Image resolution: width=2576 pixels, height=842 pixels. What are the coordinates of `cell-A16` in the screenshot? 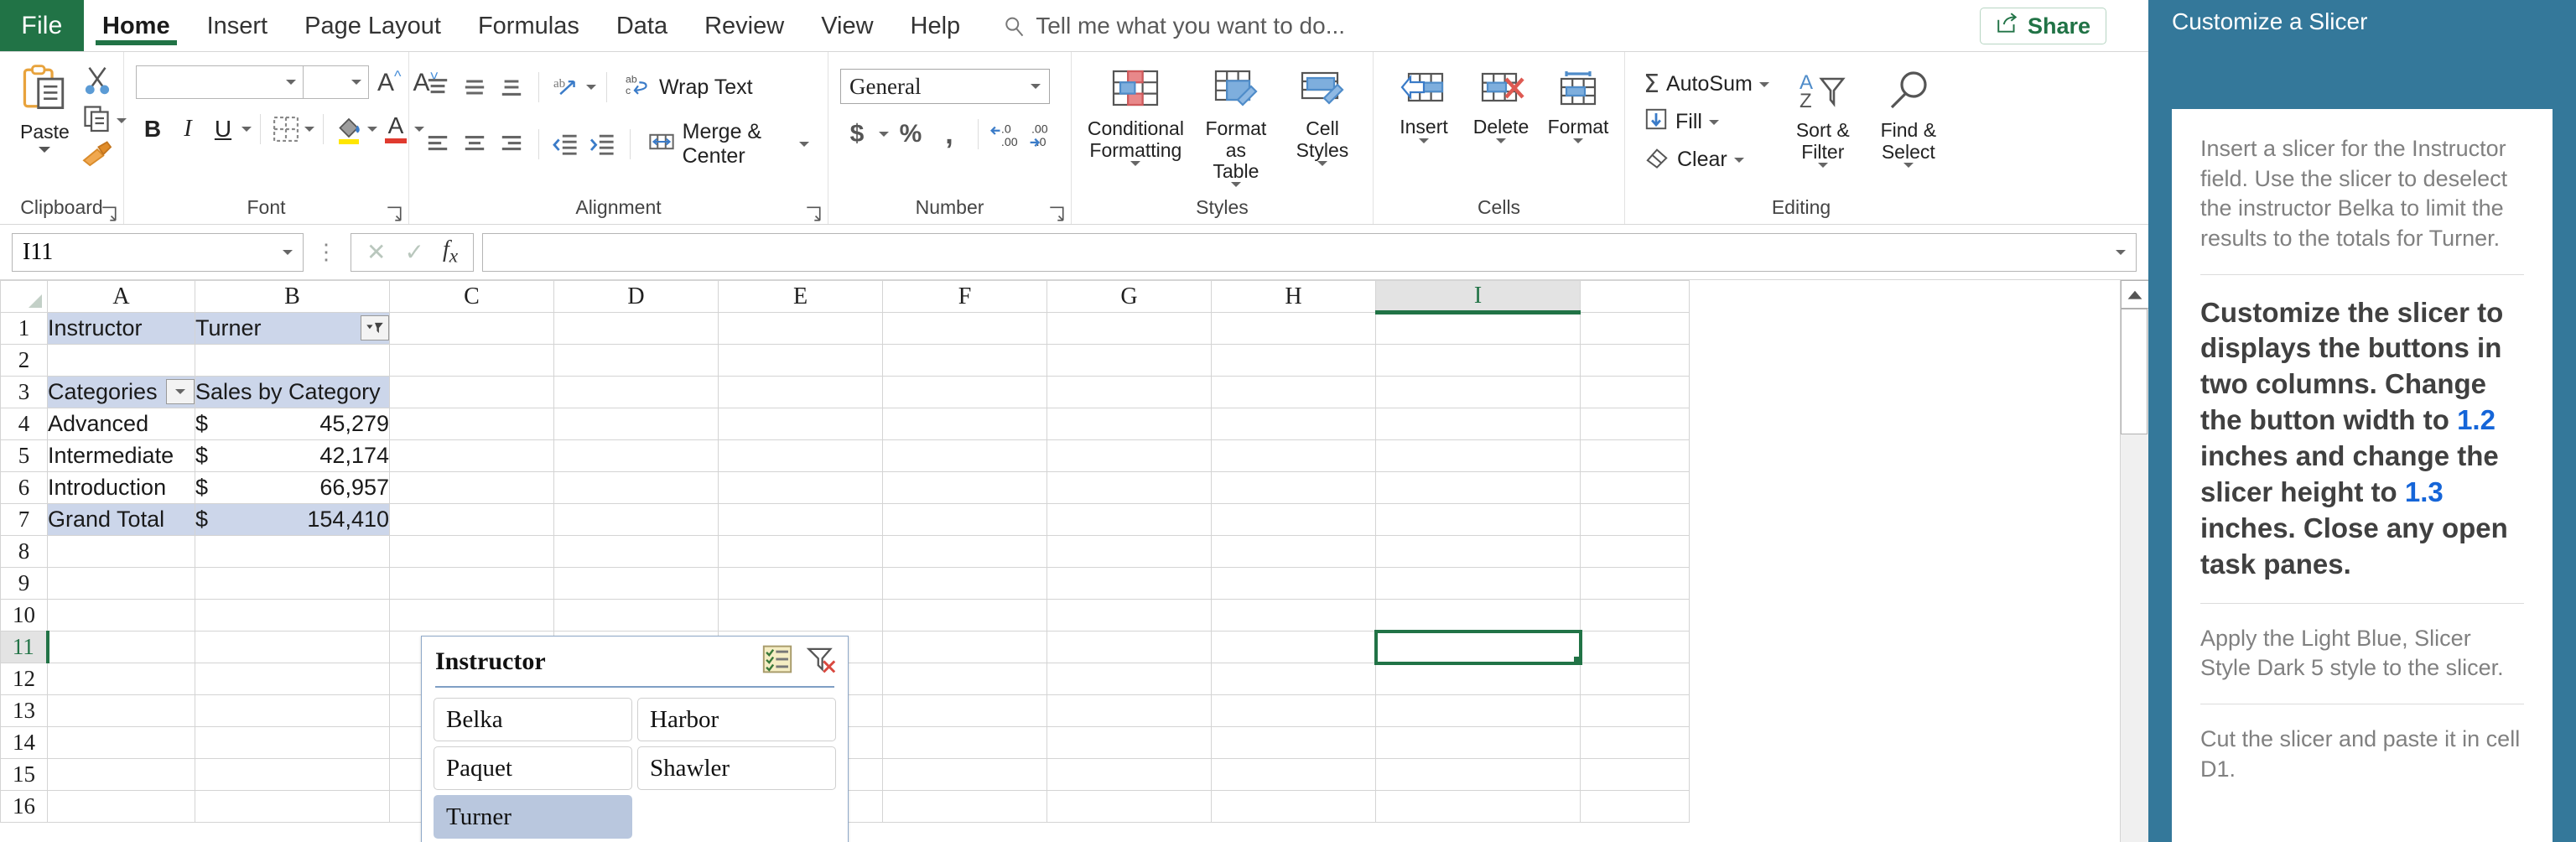 It's located at (121, 806).